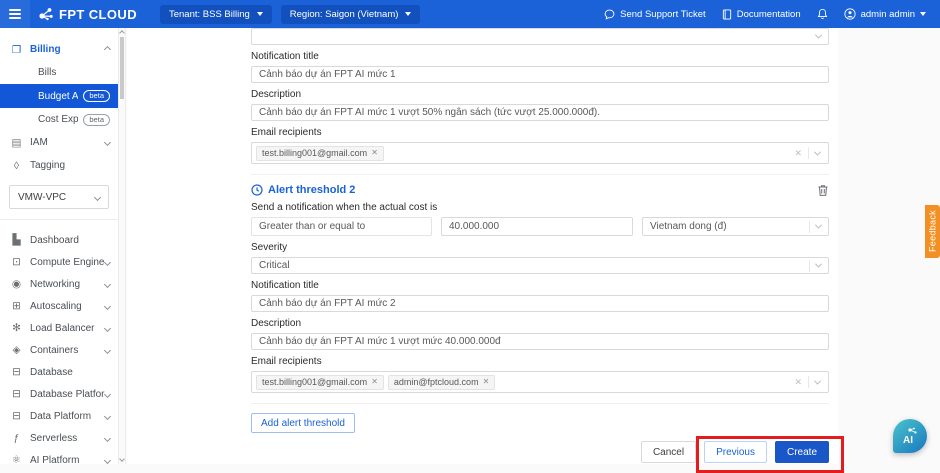 This screenshot has width=940, height=473. I want to click on chevron-up-icon, so click(107, 49).